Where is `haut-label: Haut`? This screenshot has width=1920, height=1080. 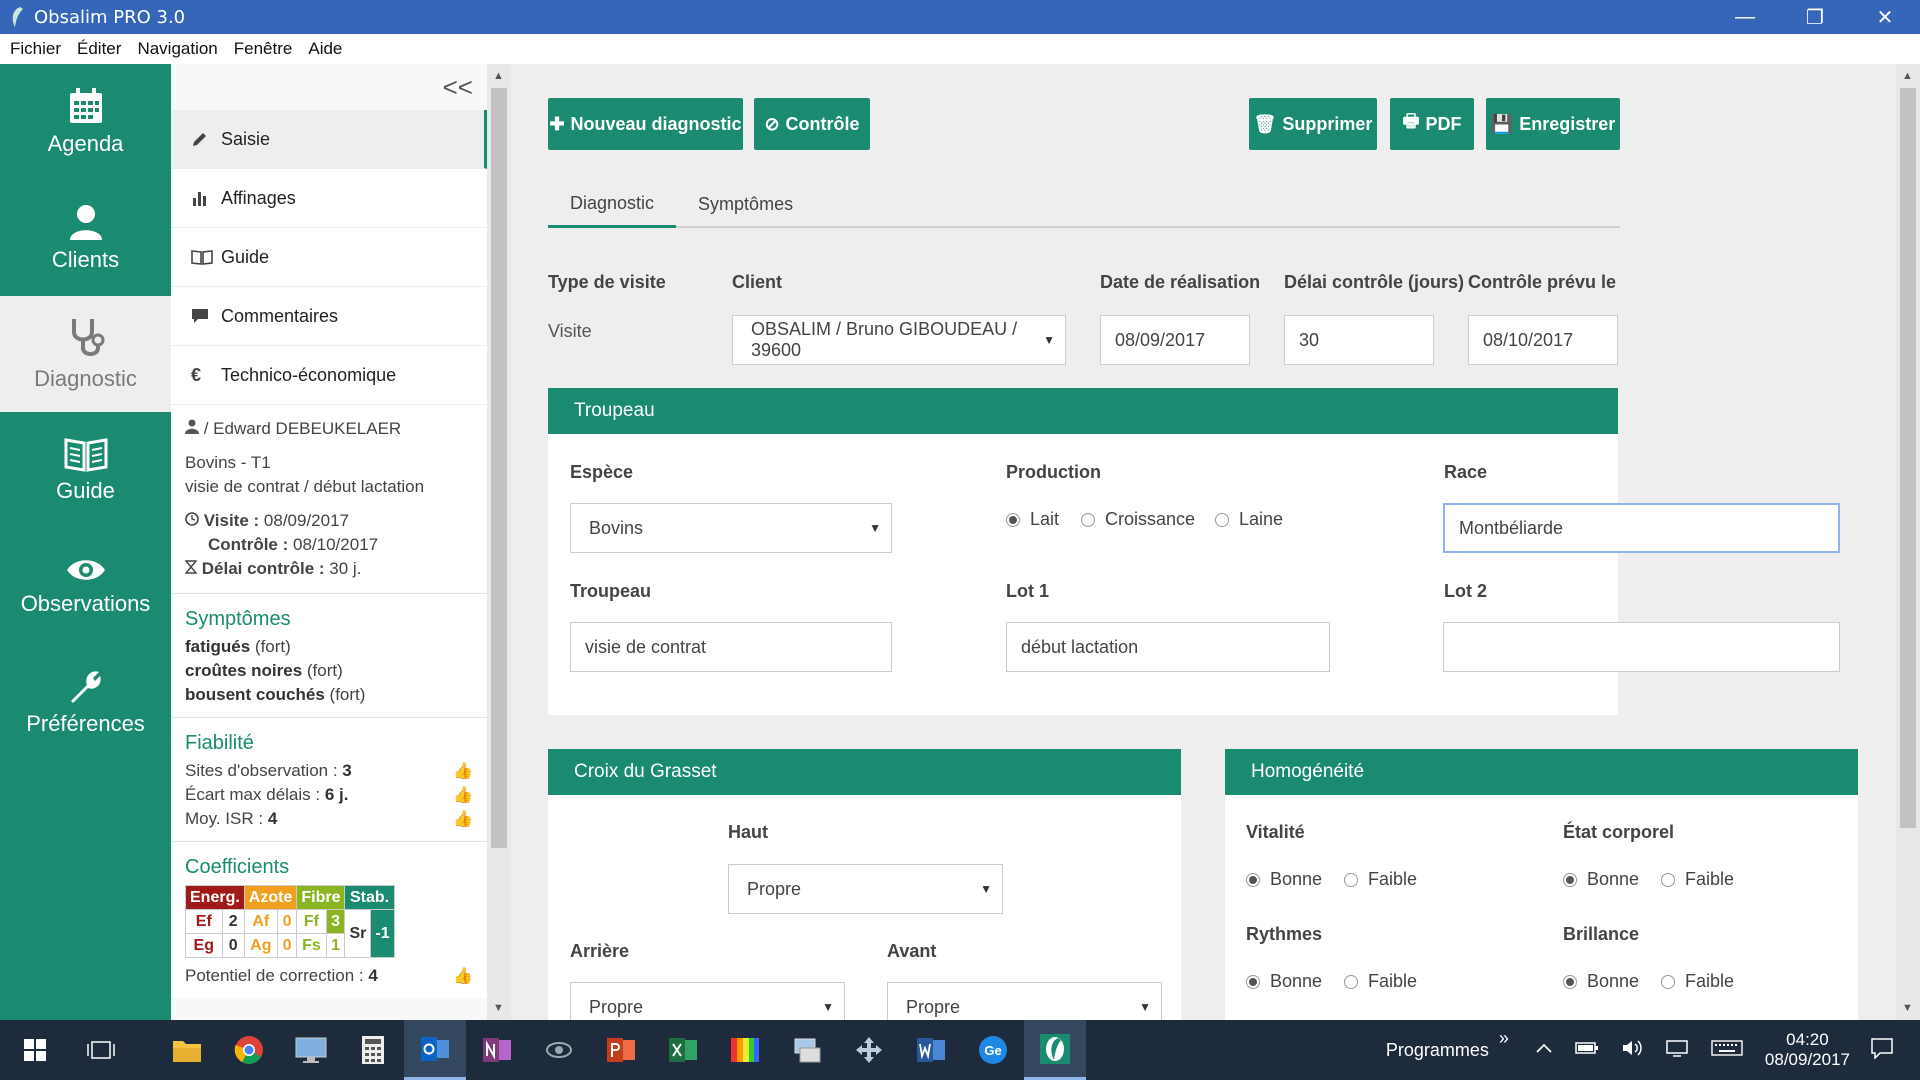 haut-label: Haut is located at coordinates (748, 832).